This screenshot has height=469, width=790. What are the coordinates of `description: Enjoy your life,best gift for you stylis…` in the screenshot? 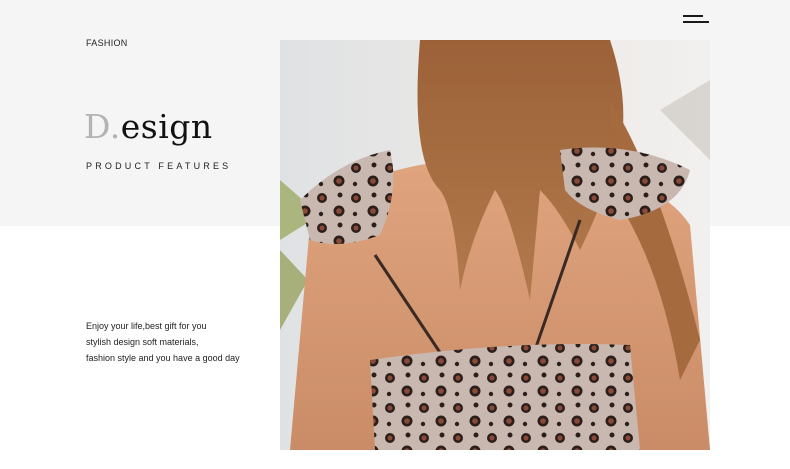 It's located at (163, 342).